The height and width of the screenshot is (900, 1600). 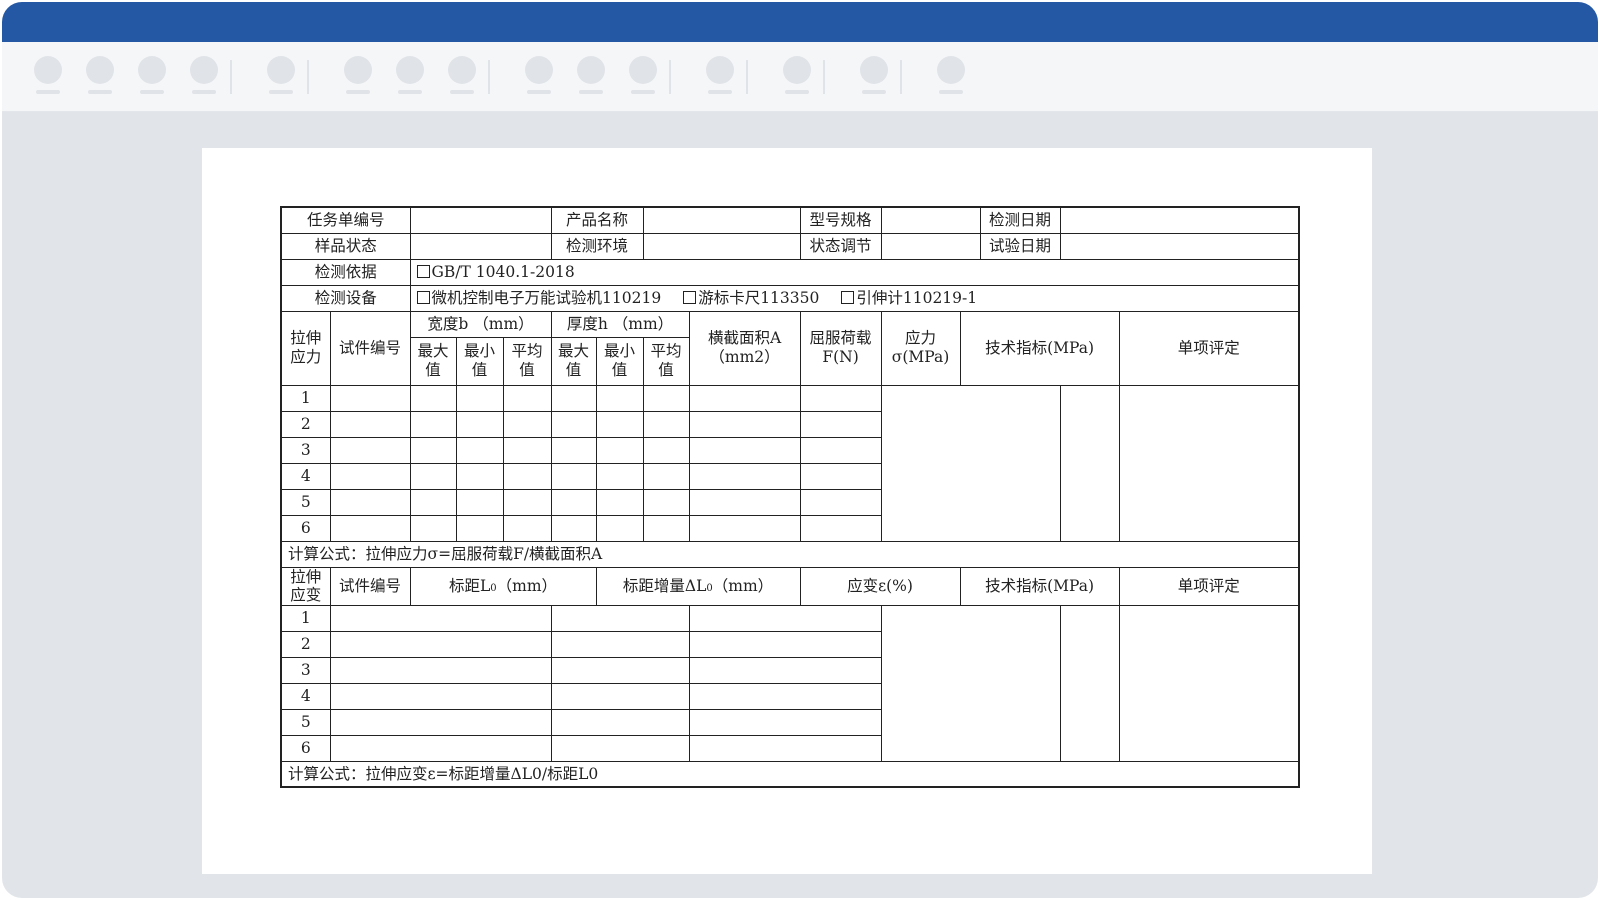 What do you see at coordinates (930, 246) in the screenshot?
I see `condition-field` at bounding box center [930, 246].